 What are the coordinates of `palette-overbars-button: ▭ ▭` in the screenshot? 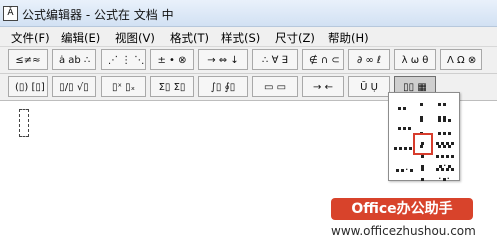 It's located at (275, 86).